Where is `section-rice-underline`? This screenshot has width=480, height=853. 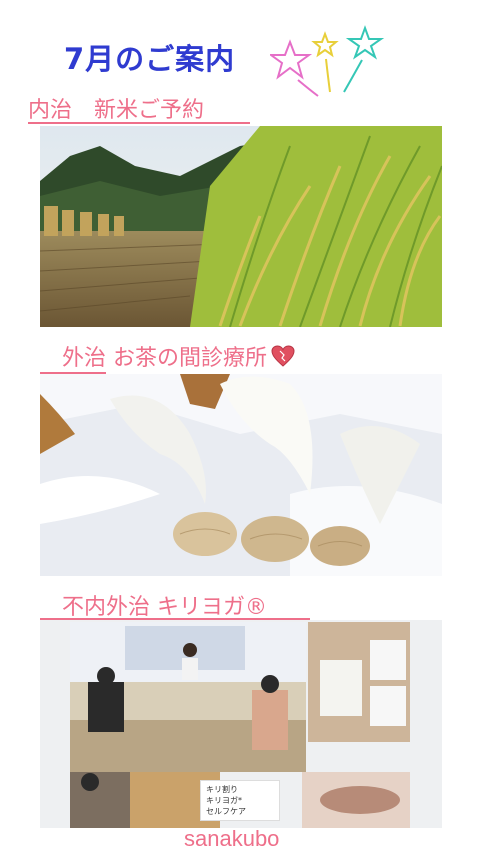
section-rice-underline is located at coordinates (139, 123).